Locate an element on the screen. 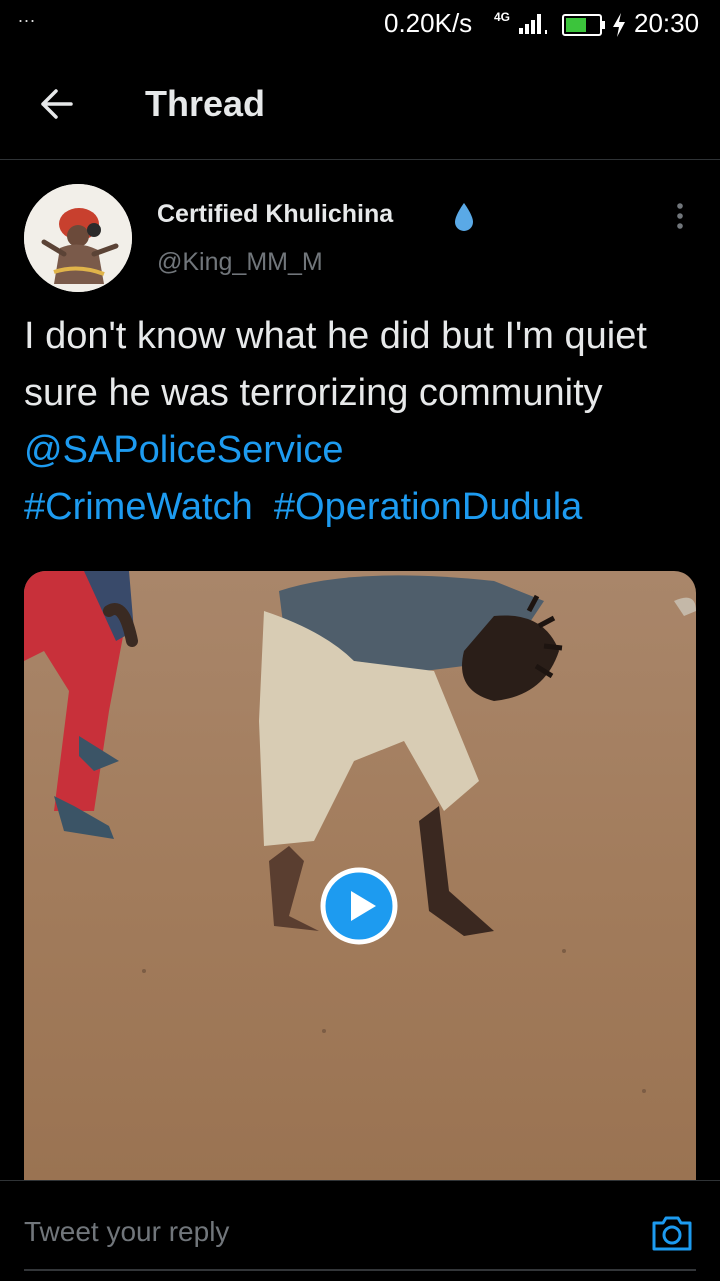 The image size is (720, 1281). thread-header: Thread is located at coordinates (360, 105).